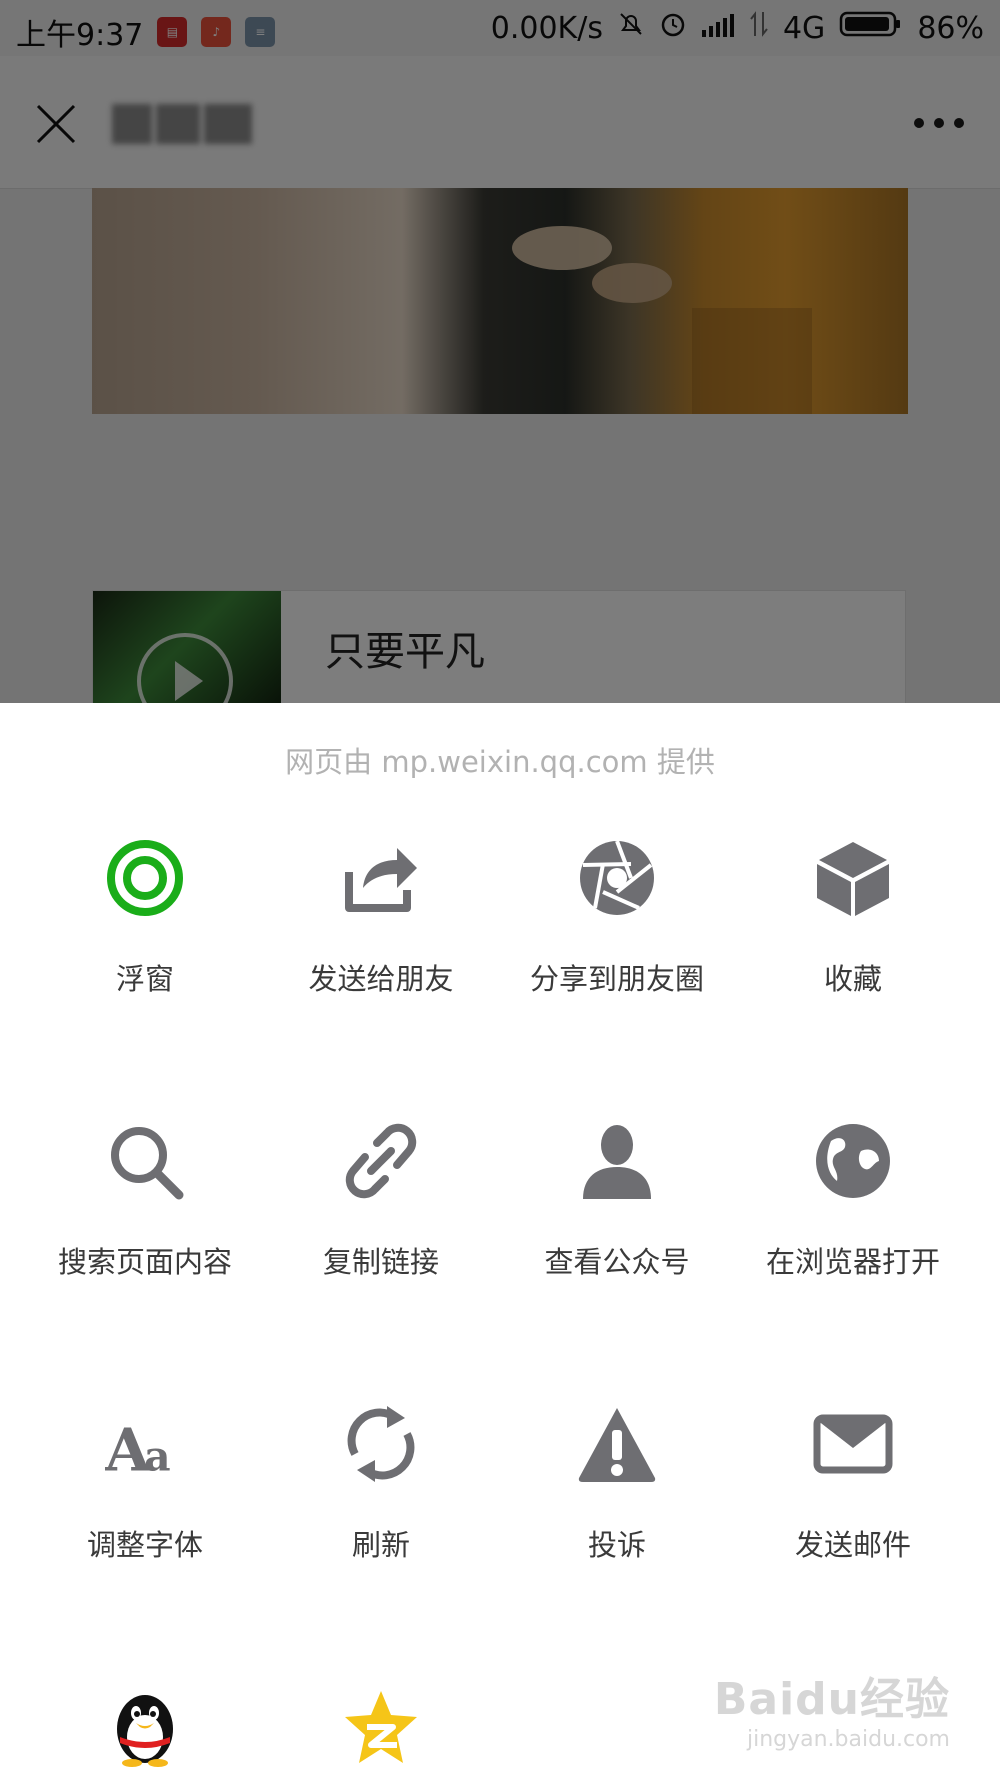  Describe the element at coordinates (145, 1727) in the screenshot. I see `qq-penguin-icon` at that location.